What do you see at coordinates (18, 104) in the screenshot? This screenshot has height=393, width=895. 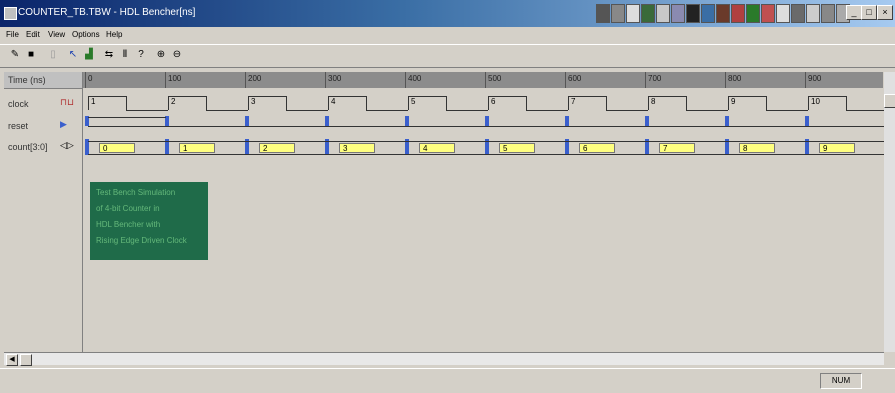 I see `signal-clock: clock` at bounding box center [18, 104].